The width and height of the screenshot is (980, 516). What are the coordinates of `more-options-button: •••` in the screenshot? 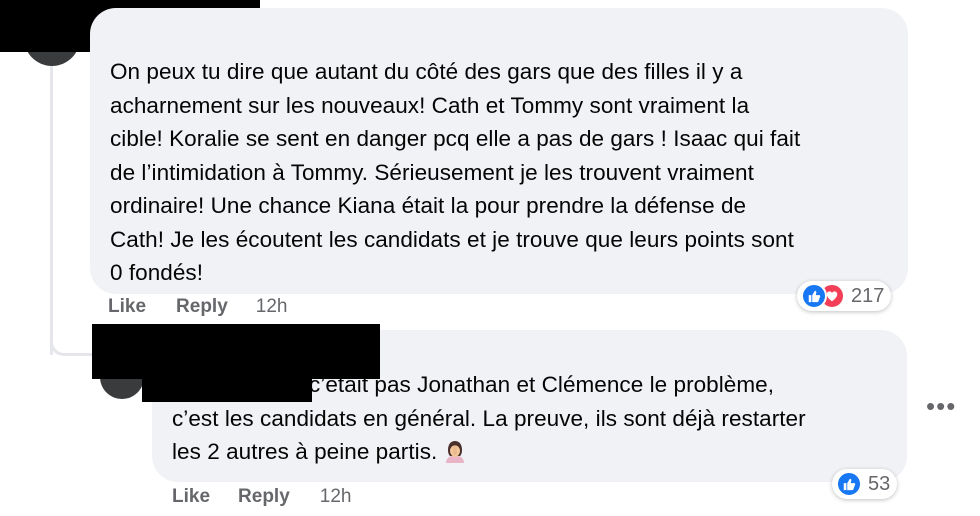 It's located at (941, 406).